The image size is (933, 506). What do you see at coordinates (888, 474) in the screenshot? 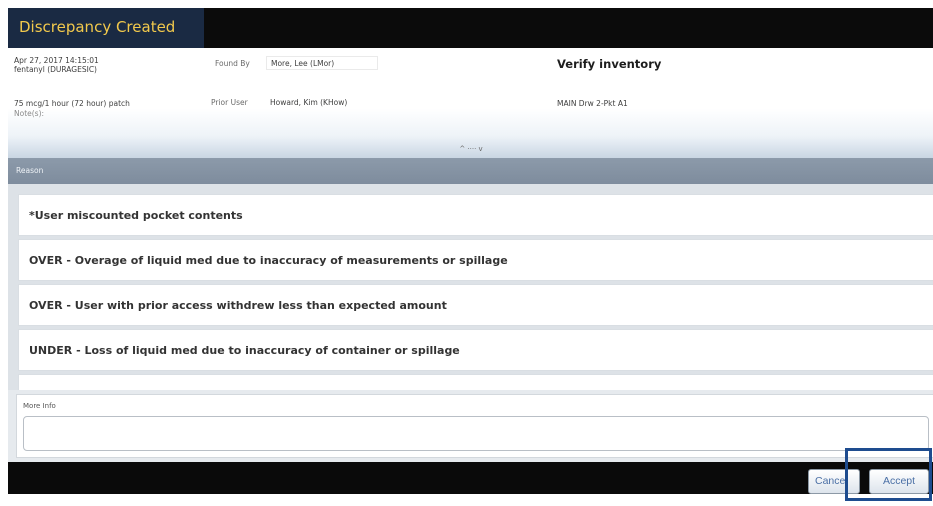
I see `accept-highlight-frame` at bounding box center [888, 474].